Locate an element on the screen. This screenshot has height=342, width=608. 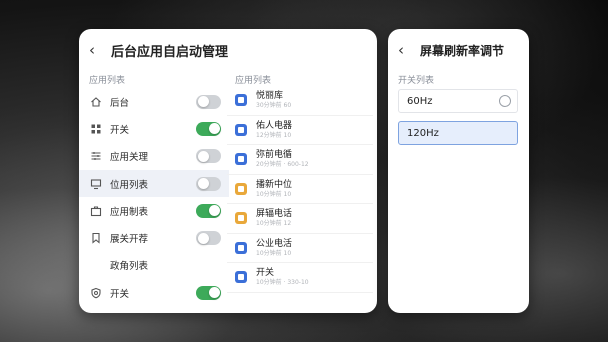
settings-row-exhibit: 展关开荐 is located at coordinates (154, 237).